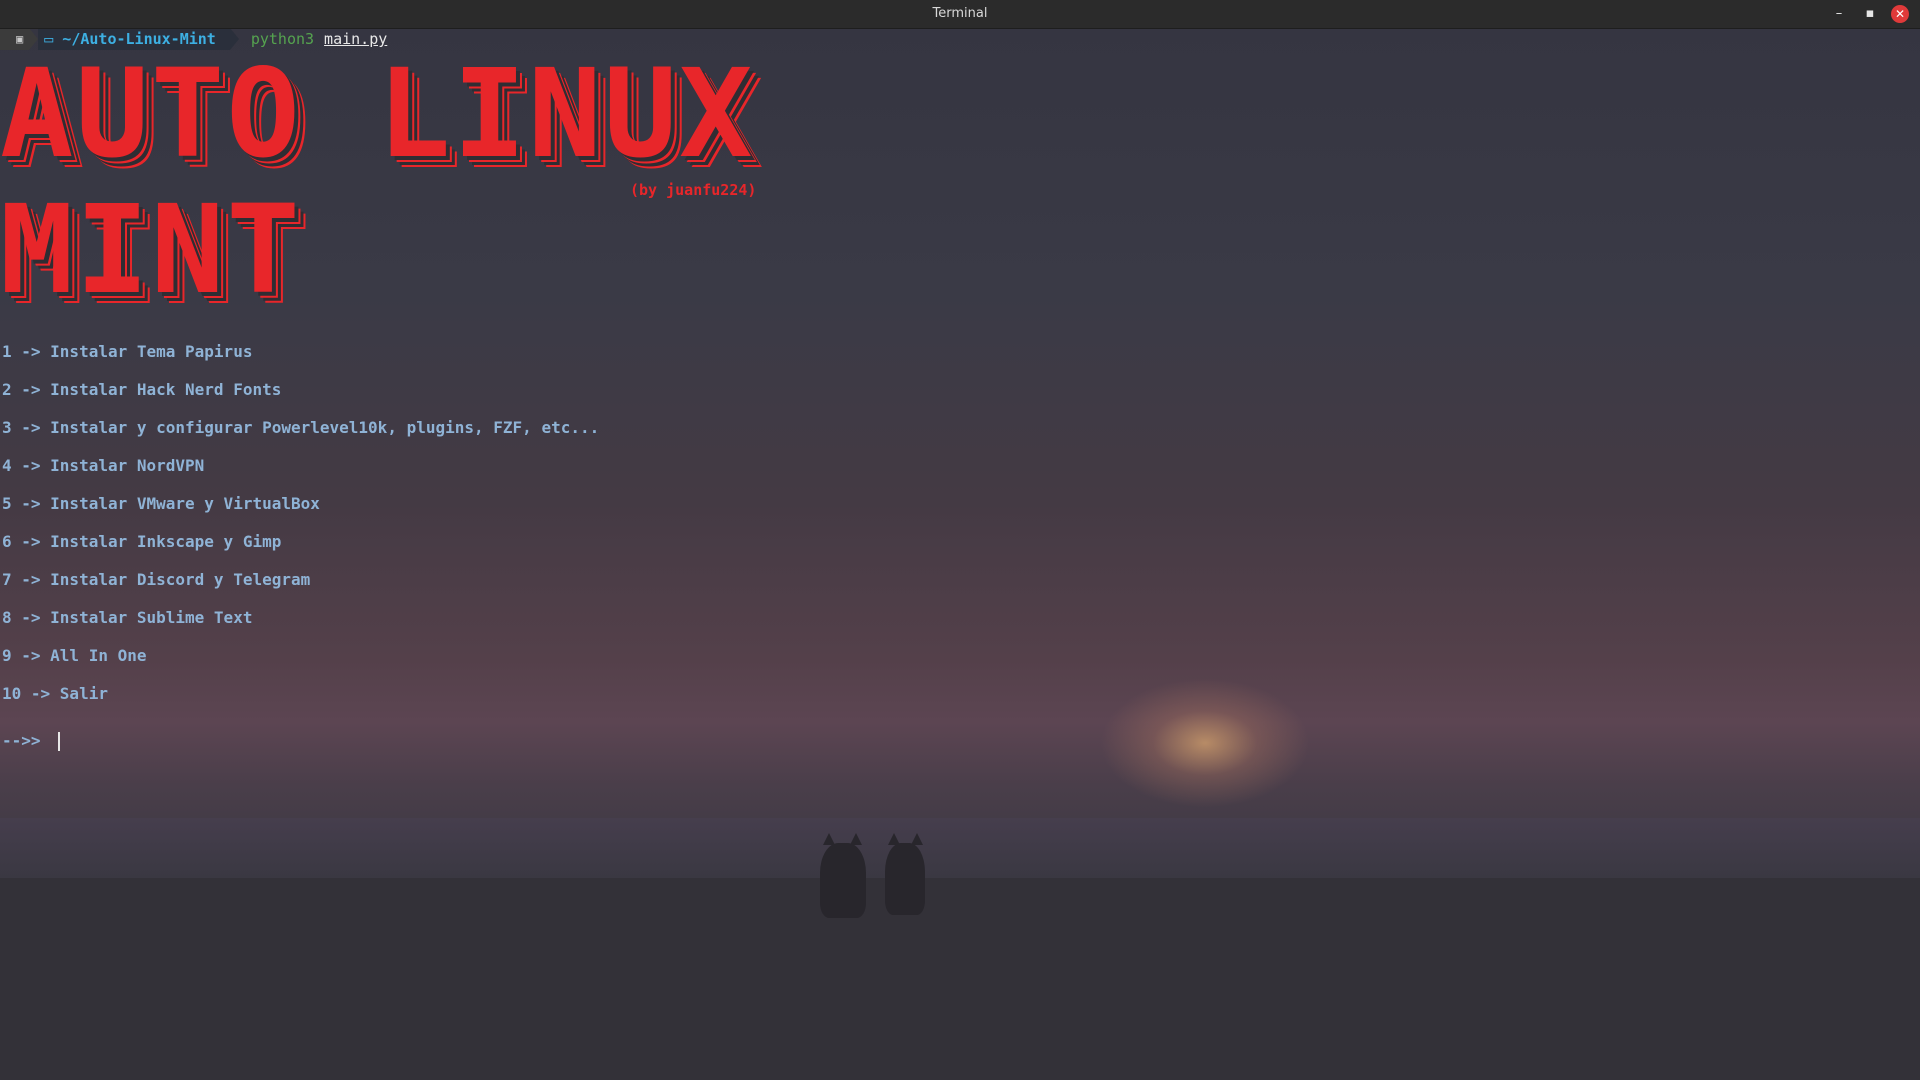  Describe the element at coordinates (151, 250) in the screenshot. I see `ascii-banner-line-2: MINT` at that location.